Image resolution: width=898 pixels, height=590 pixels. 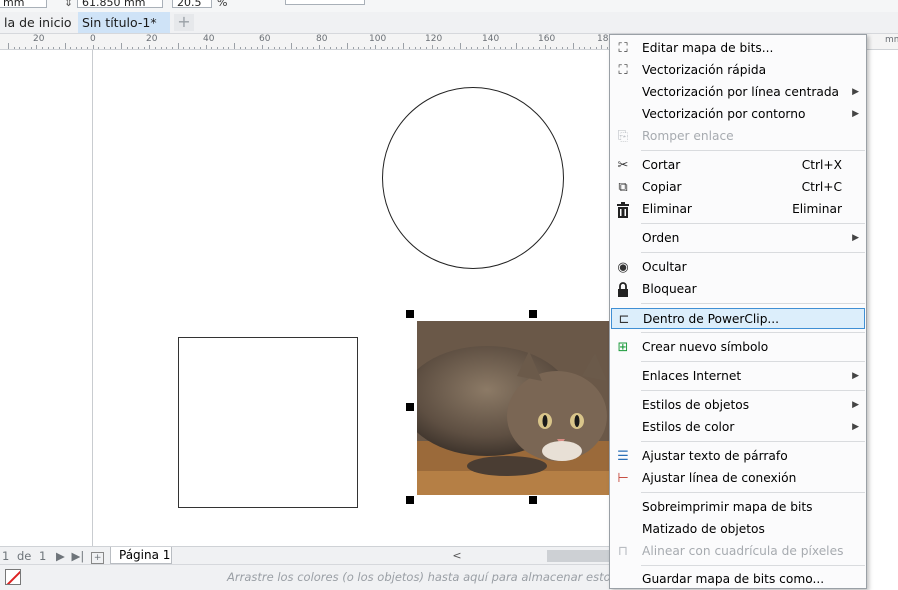 I want to click on selection-handle-s, so click(x=533, y=500).